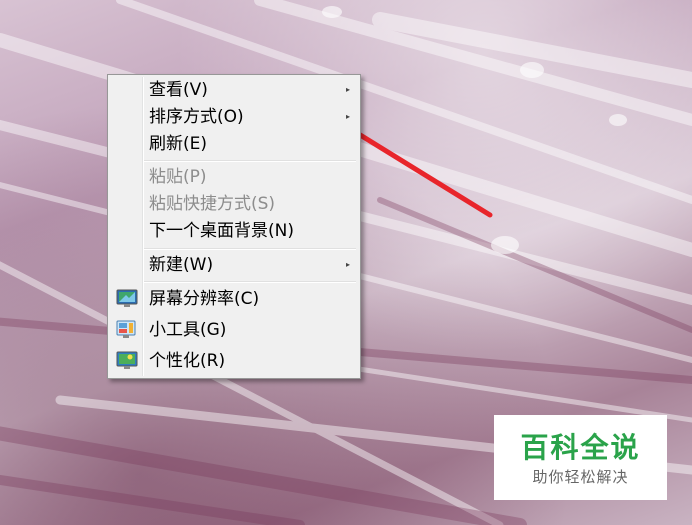 The width and height of the screenshot is (692, 525). What do you see at coordinates (234, 144) in the screenshot?
I see `menu-item-refresh: 刷新(E)` at bounding box center [234, 144].